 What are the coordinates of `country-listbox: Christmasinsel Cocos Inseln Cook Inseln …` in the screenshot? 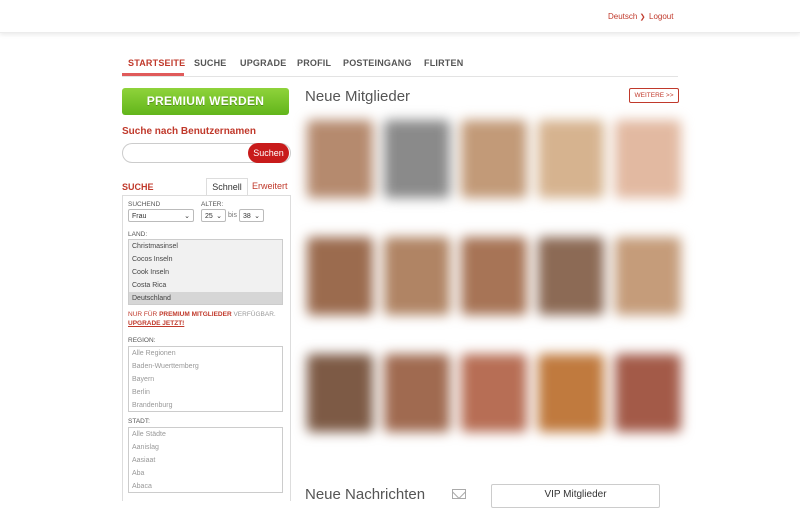 It's located at (205, 272).